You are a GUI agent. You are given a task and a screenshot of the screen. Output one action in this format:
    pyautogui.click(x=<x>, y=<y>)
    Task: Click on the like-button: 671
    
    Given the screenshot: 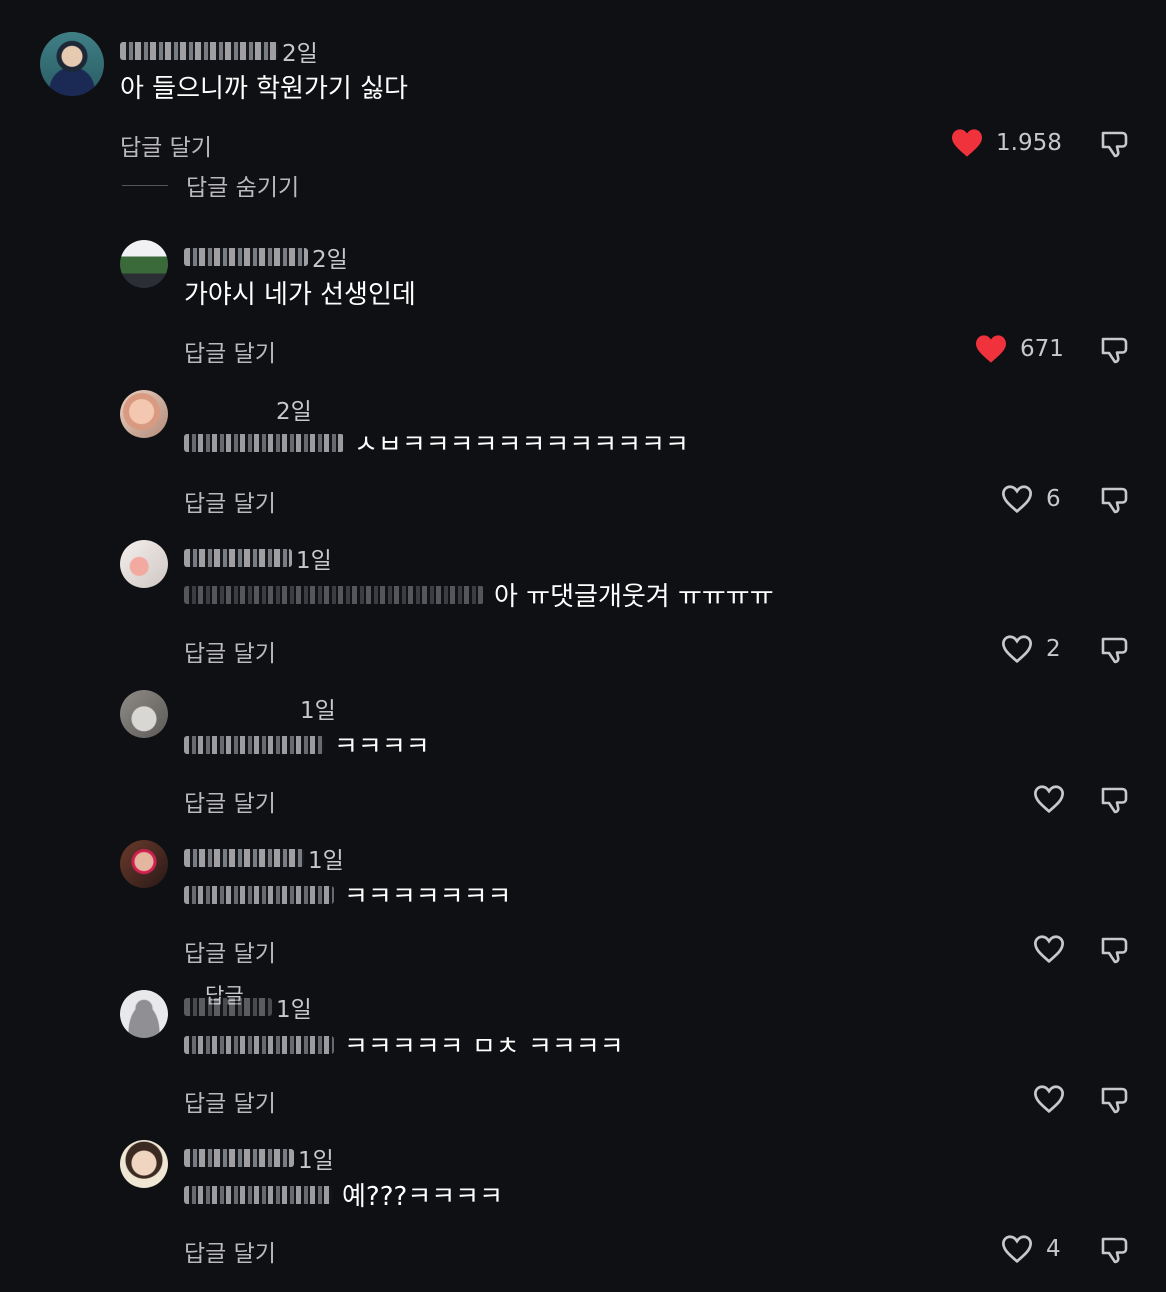 What is the action you would take?
    pyautogui.click(x=1019, y=349)
    